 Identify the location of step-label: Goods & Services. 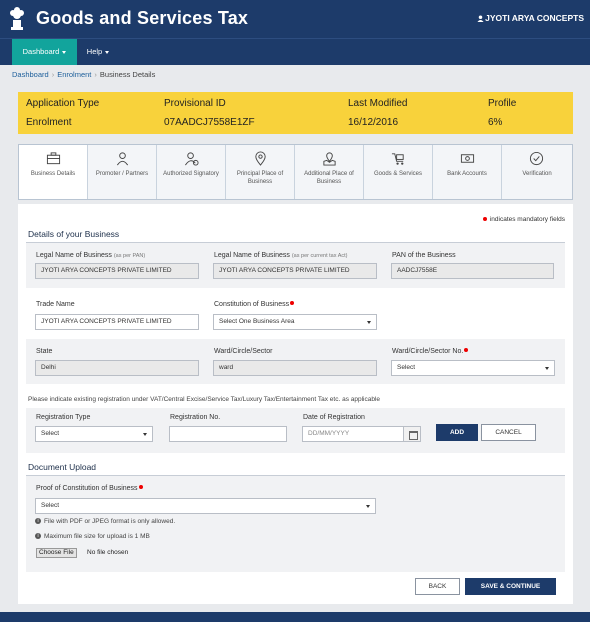
(398, 174).